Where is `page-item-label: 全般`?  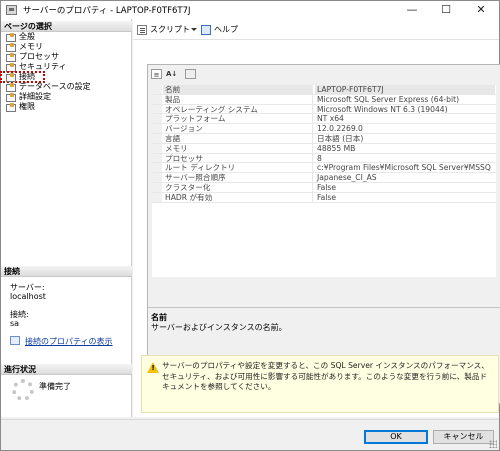 page-item-label: 全般 is located at coordinates (27, 36).